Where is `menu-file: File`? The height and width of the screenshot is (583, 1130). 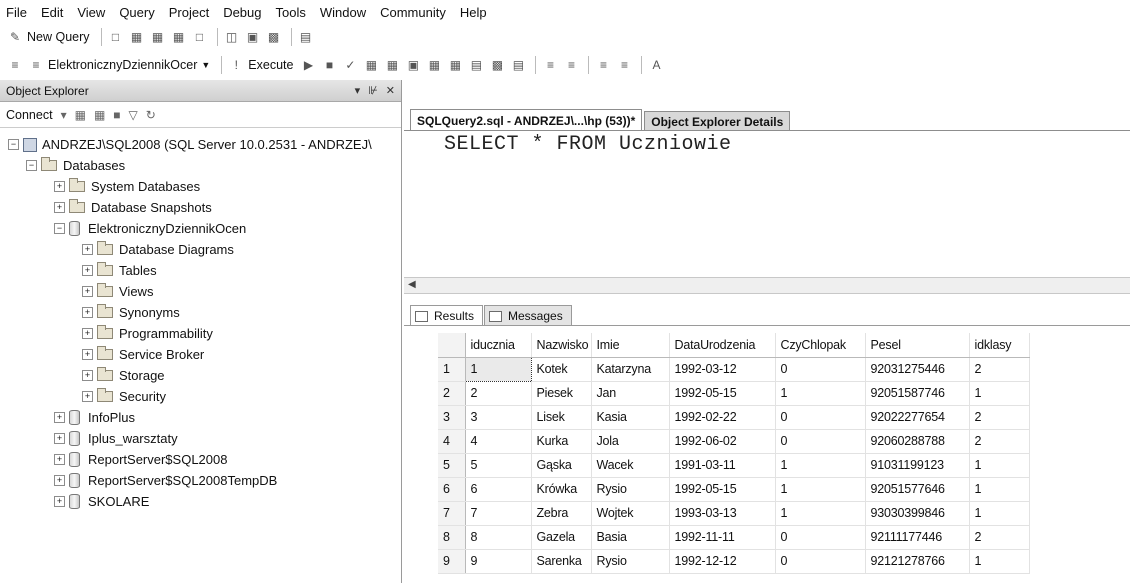
menu-file: File is located at coordinates (16, 12).